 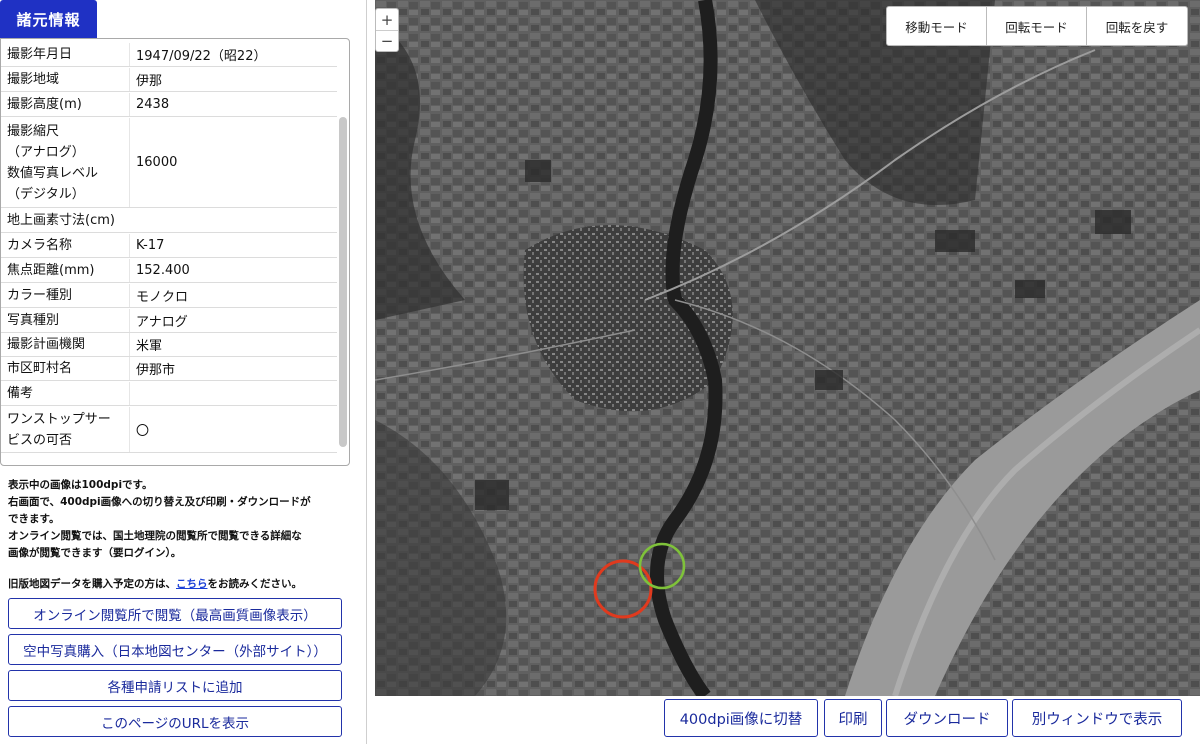 I want to click on spec-value: 伊那市, so click(x=156, y=370).